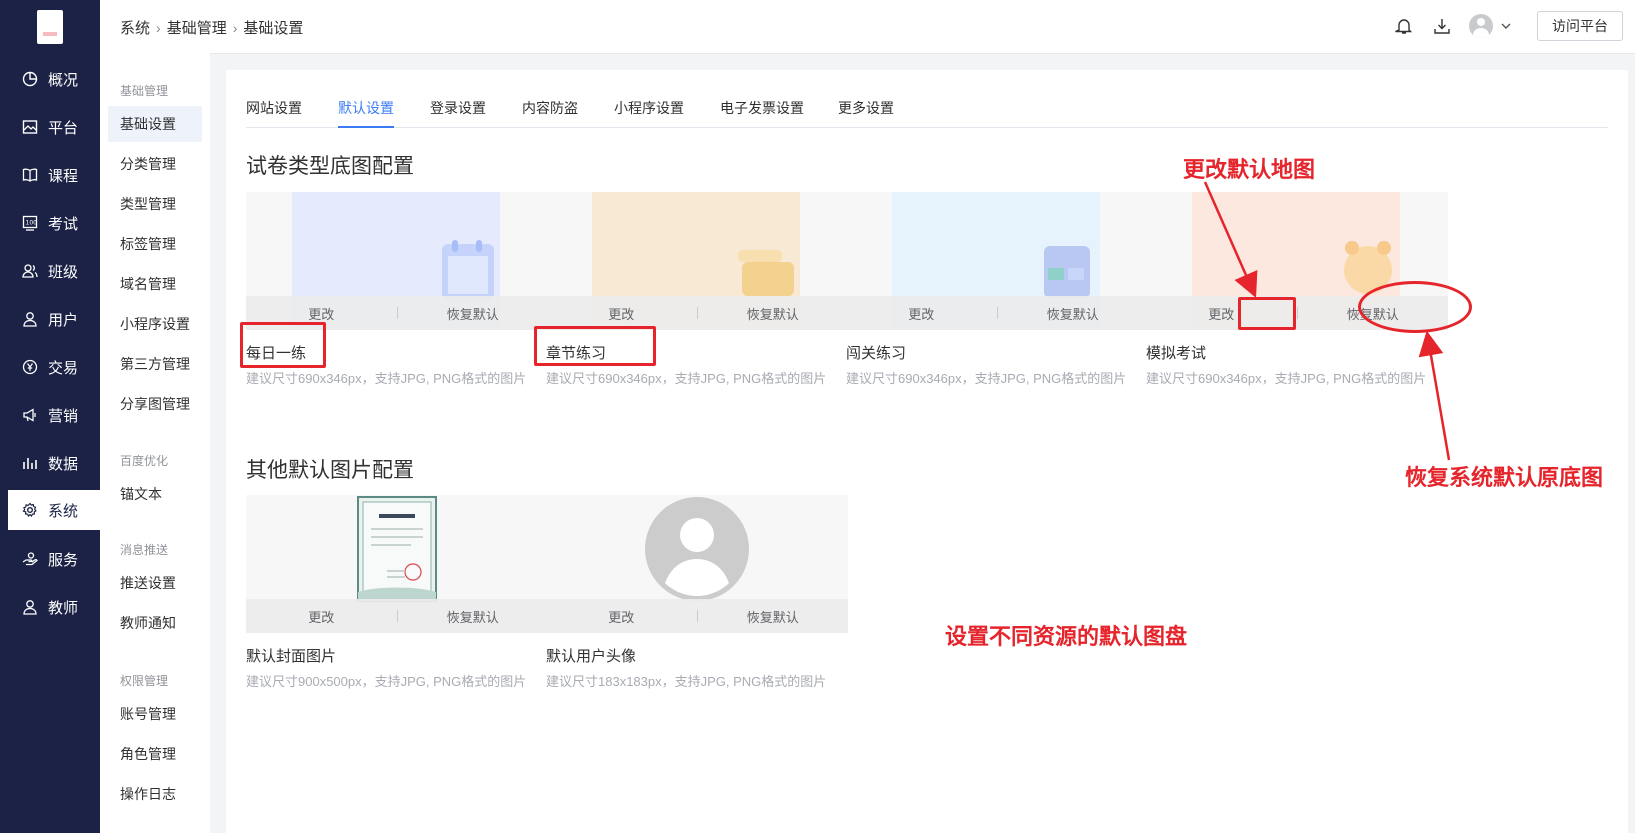  Describe the element at coordinates (1580, 26) in the screenshot. I see `visit-platform-button: 访问平台` at that location.